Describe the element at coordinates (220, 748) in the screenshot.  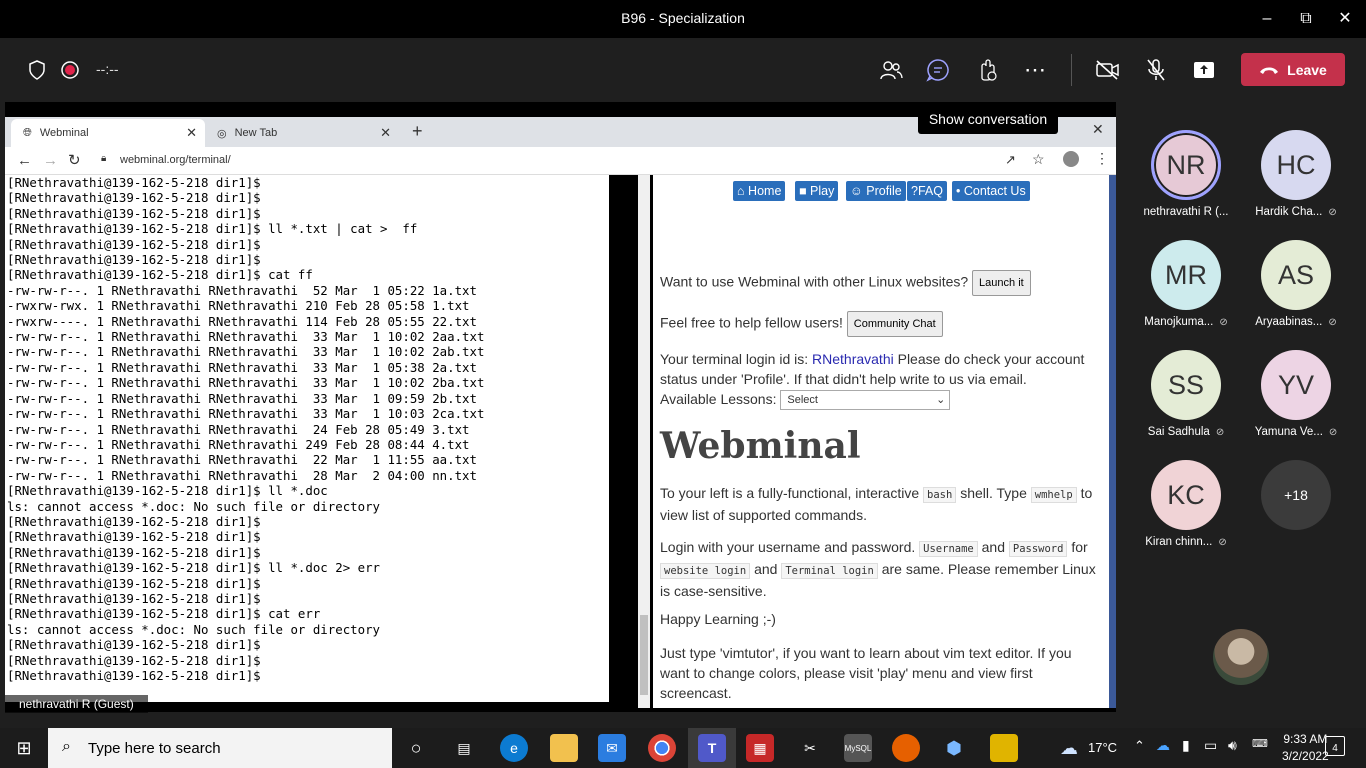
I see `taskbar-search: ⌕ Type here to search` at that location.